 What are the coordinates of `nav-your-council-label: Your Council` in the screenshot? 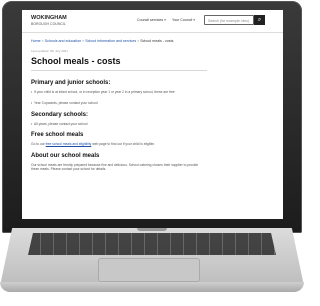 It's located at (182, 20).